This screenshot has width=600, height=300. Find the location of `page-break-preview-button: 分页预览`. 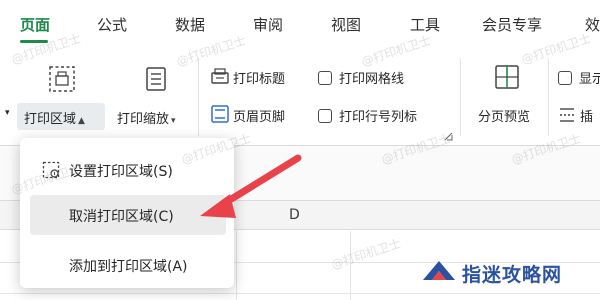

page-break-preview-button: 分页预览 is located at coordinates (504, 115).